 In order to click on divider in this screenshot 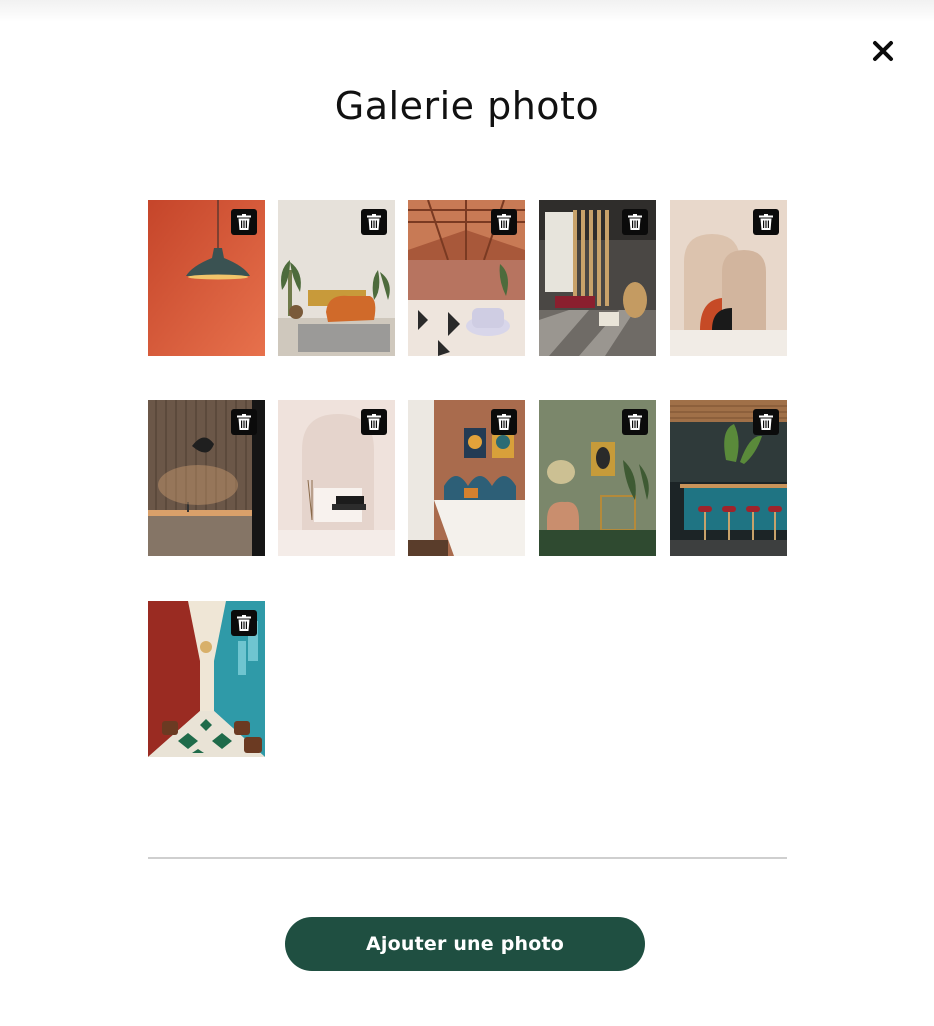, I will do `click(467, 858)`.